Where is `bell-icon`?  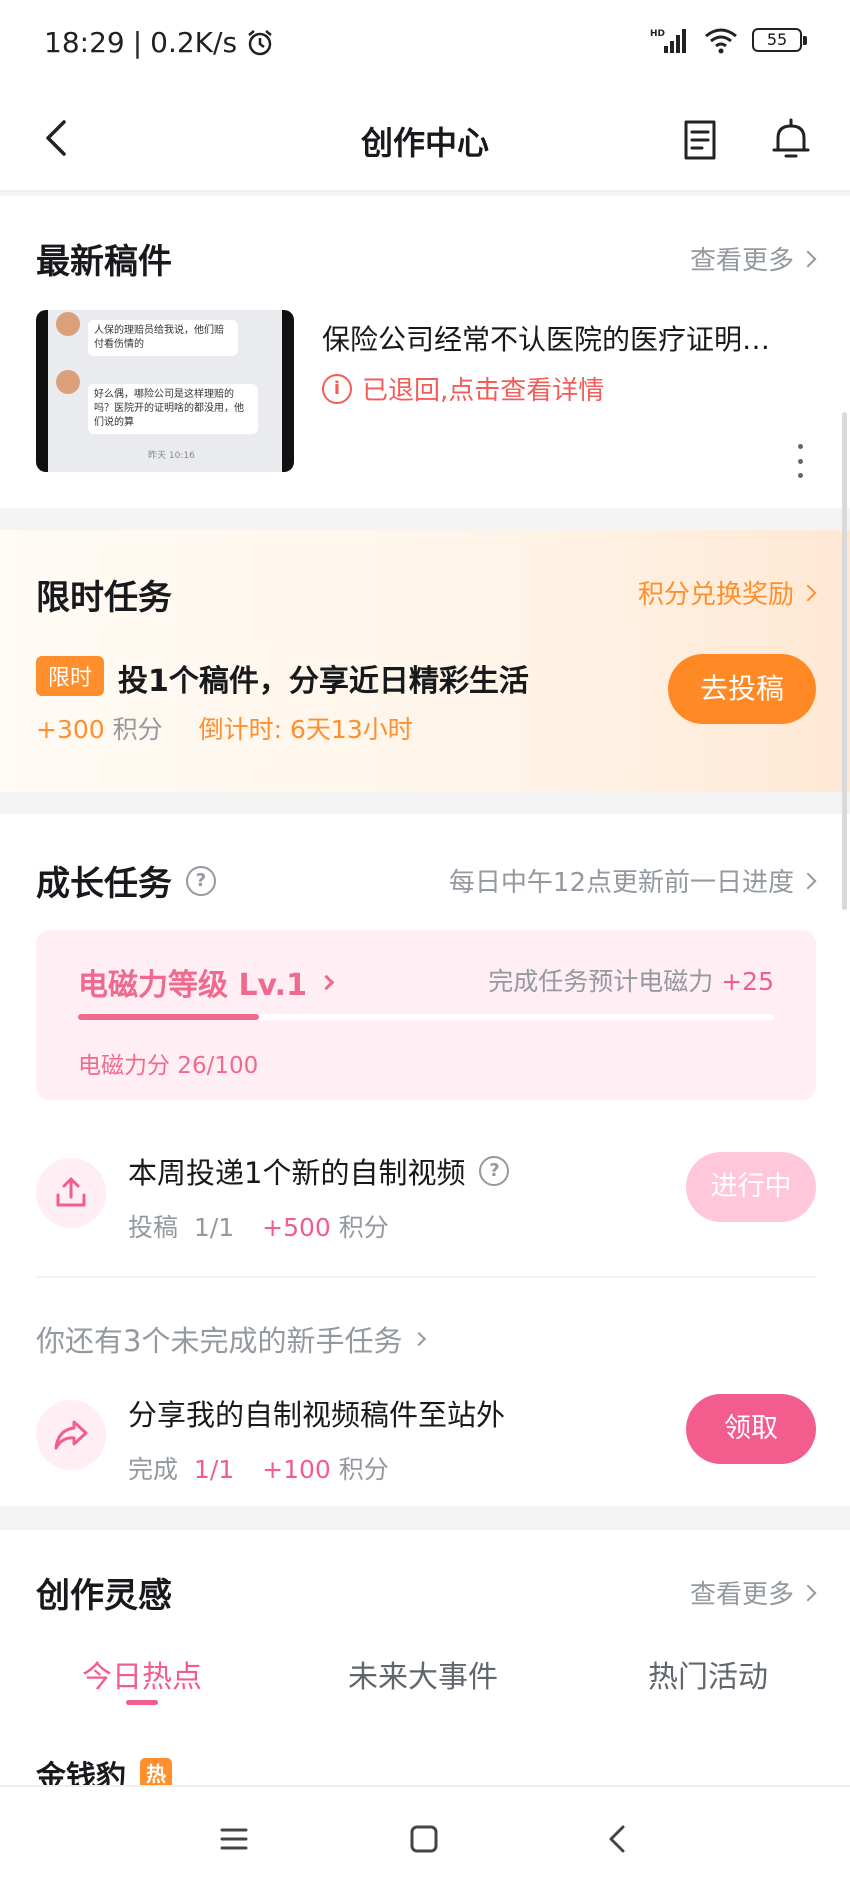
bell-icon is located at coordinates (791, 139).